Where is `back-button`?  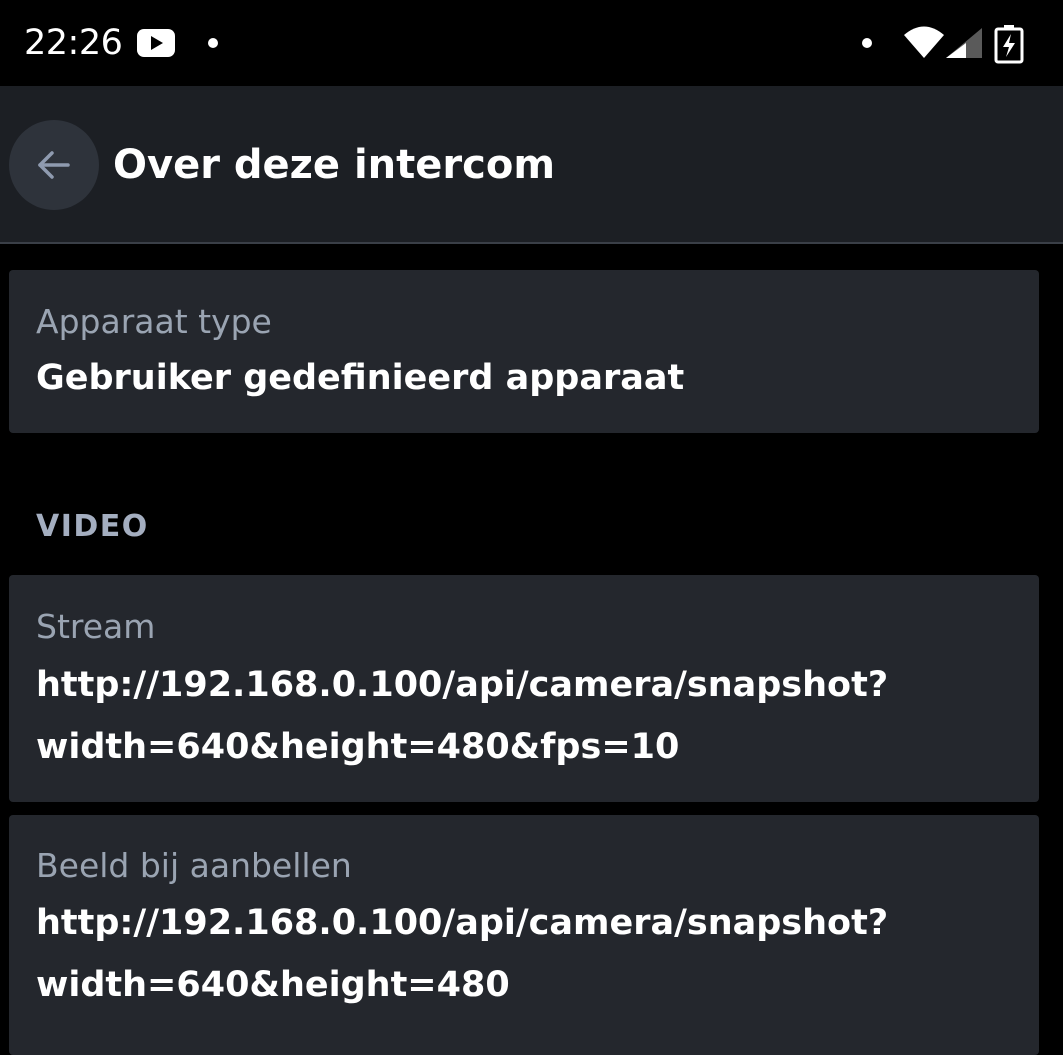 back-button is located at coordinates (54, 165).